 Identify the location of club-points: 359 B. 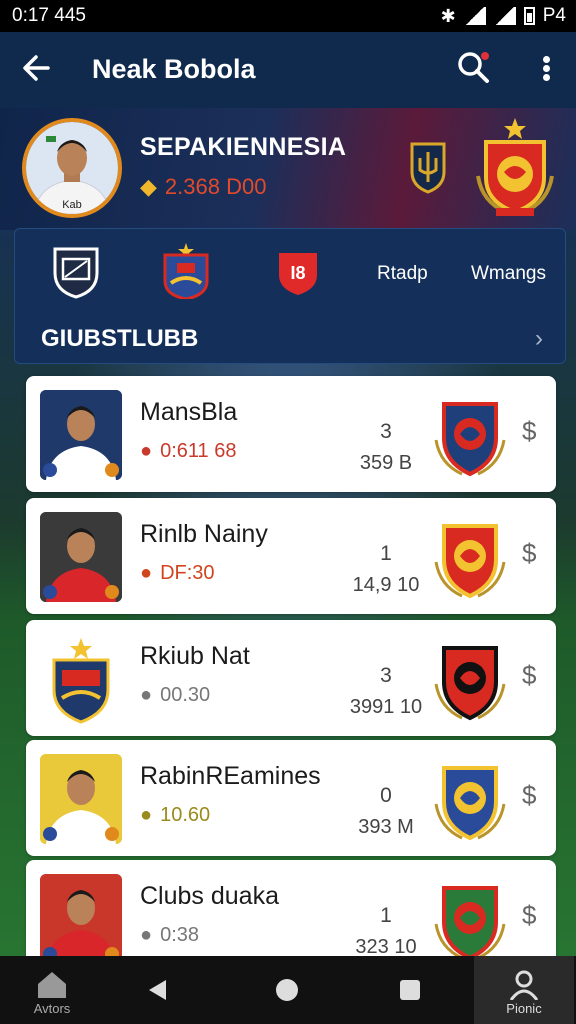
(386, 463).